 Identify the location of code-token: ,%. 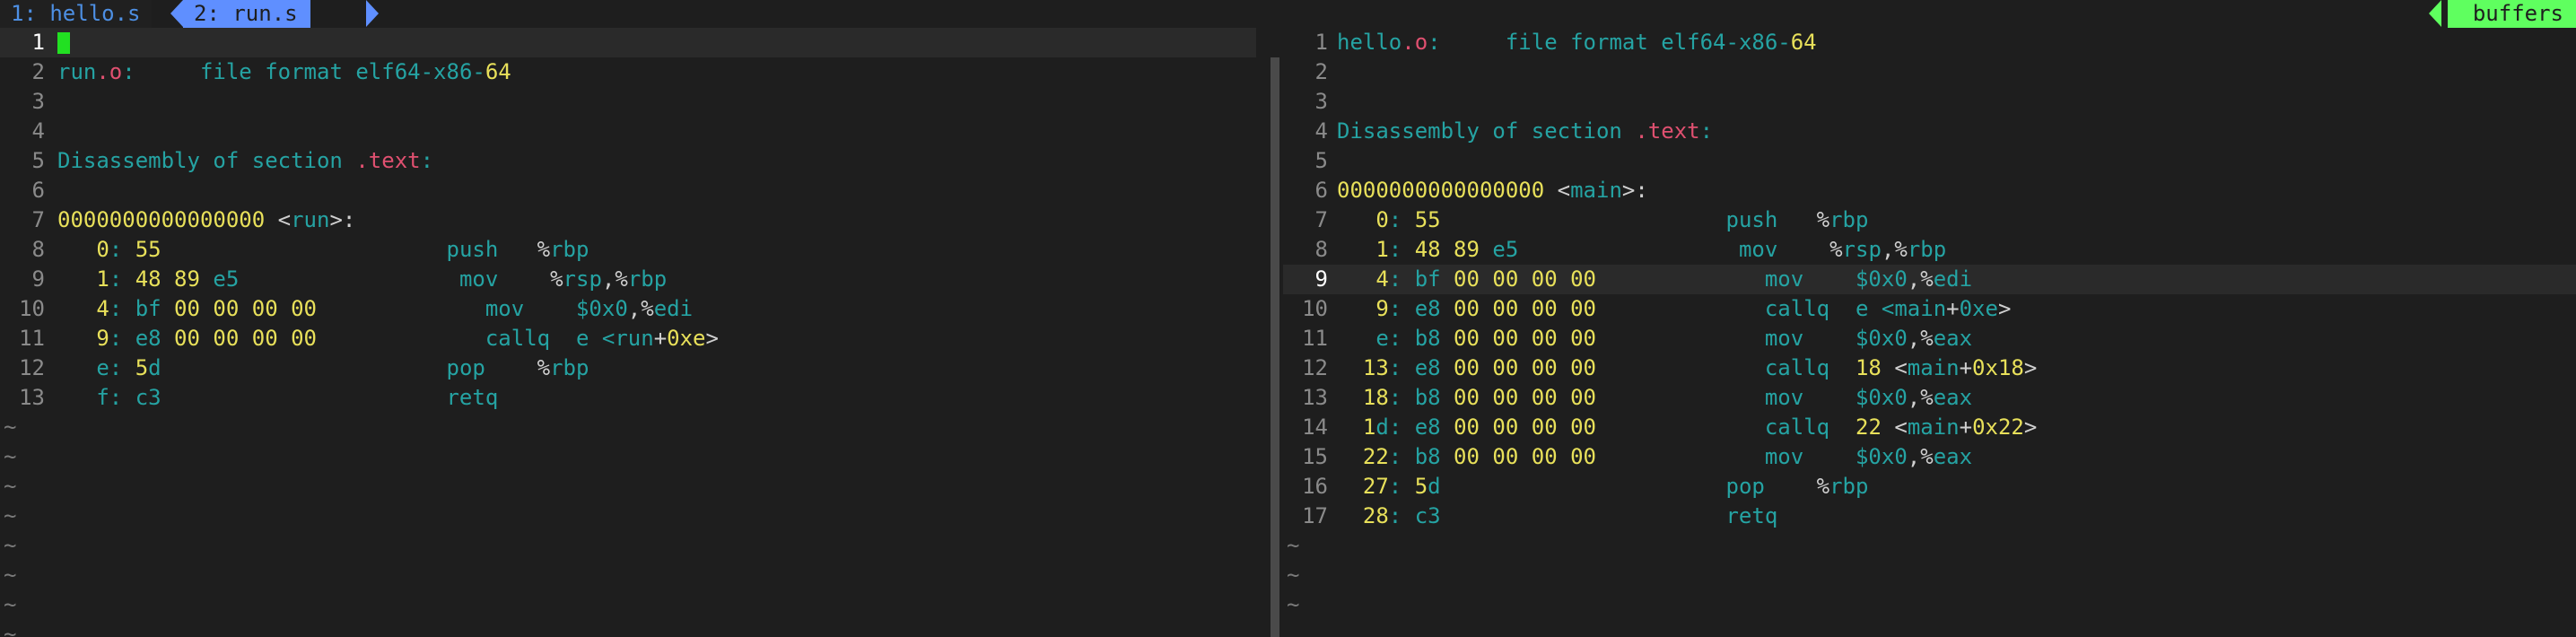
(641, 308).